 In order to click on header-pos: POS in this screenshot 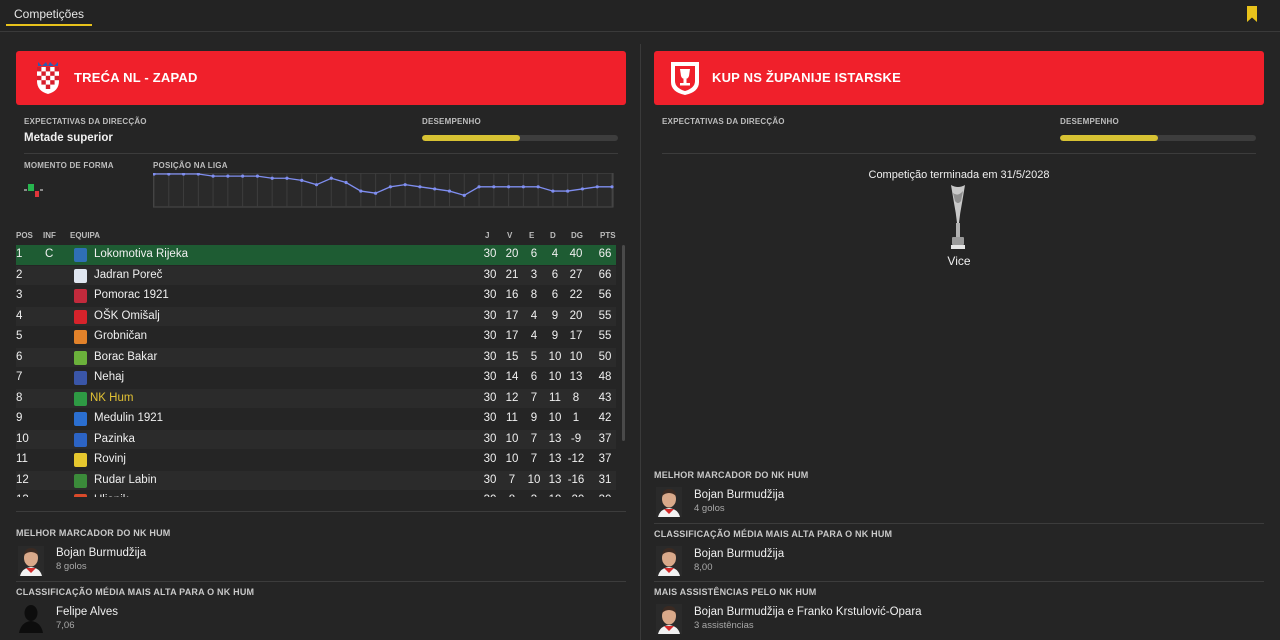, I will do `click(24, 235)`.